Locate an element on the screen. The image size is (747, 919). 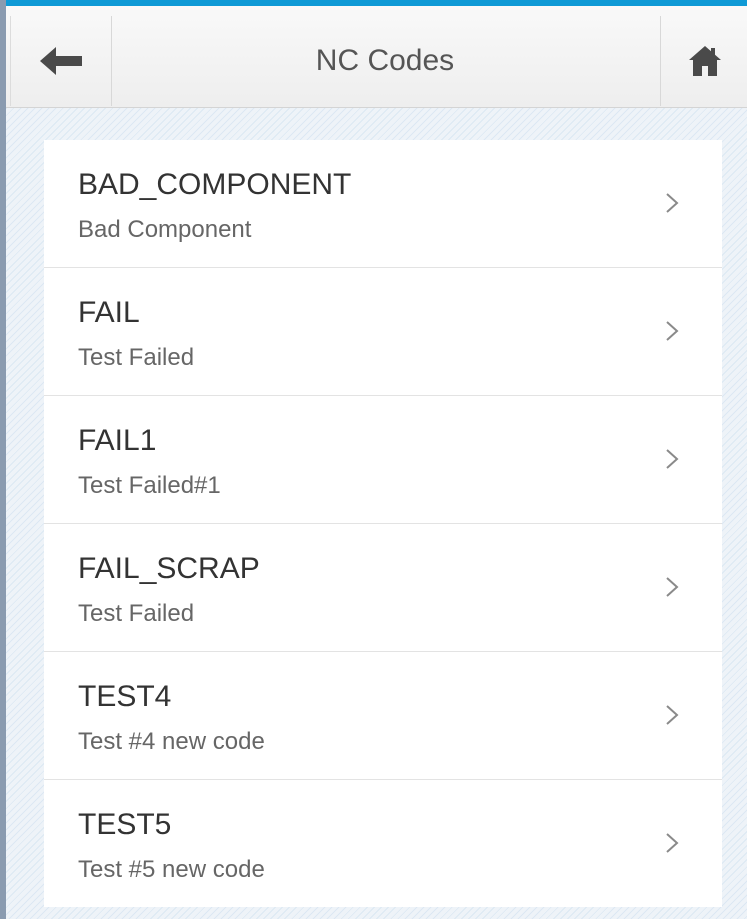
nc-code-description: Bad Component is located at coordinates (165, 229).